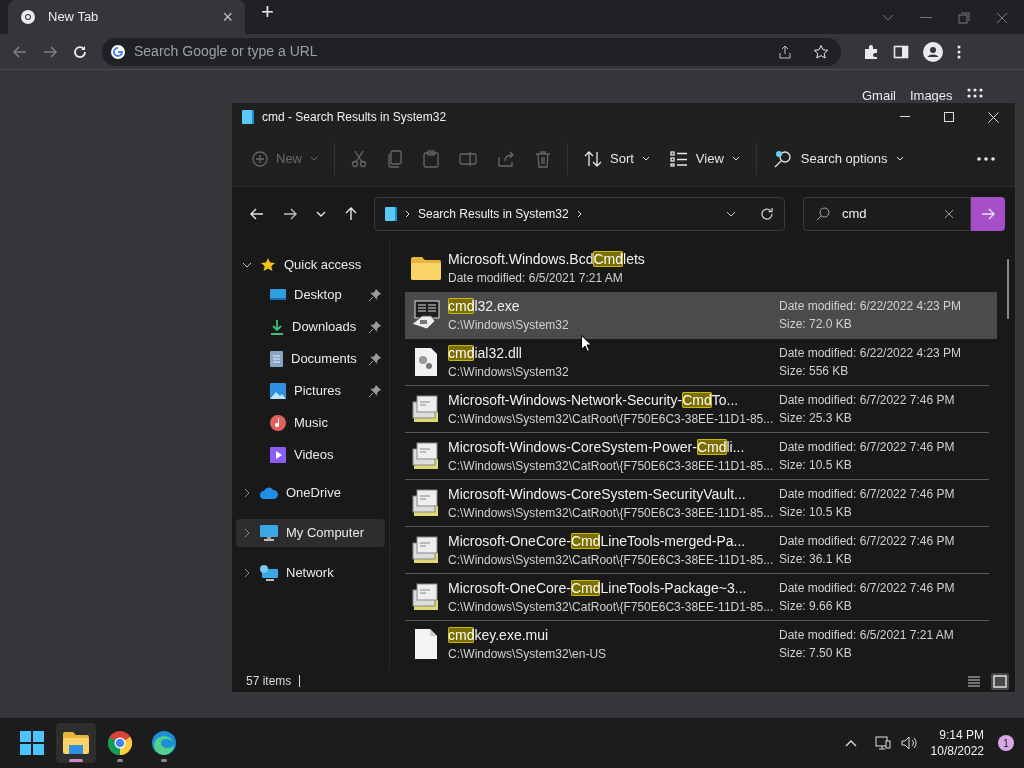  I want to click on profile-icon, so click(933, 51).